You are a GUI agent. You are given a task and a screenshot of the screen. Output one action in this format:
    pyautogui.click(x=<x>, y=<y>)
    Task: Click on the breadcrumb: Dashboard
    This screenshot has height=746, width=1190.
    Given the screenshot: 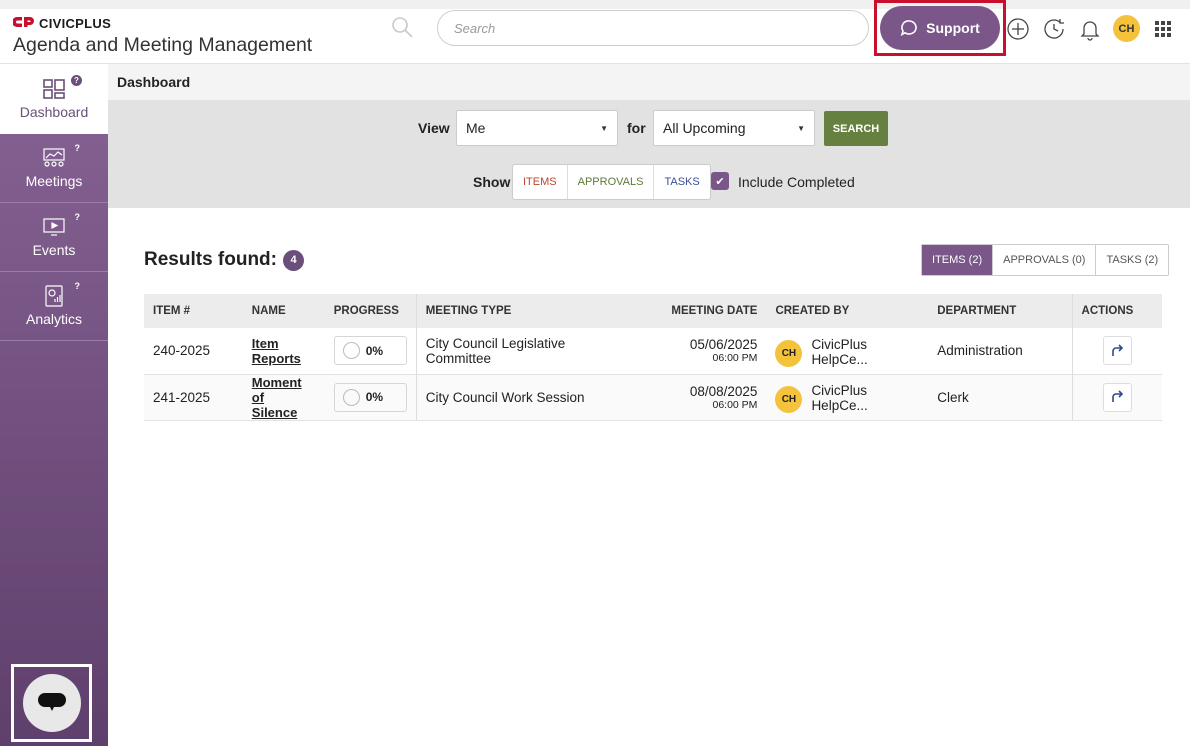 What is the action you would take?
    pyautogui.click(x=649, y=82)
    